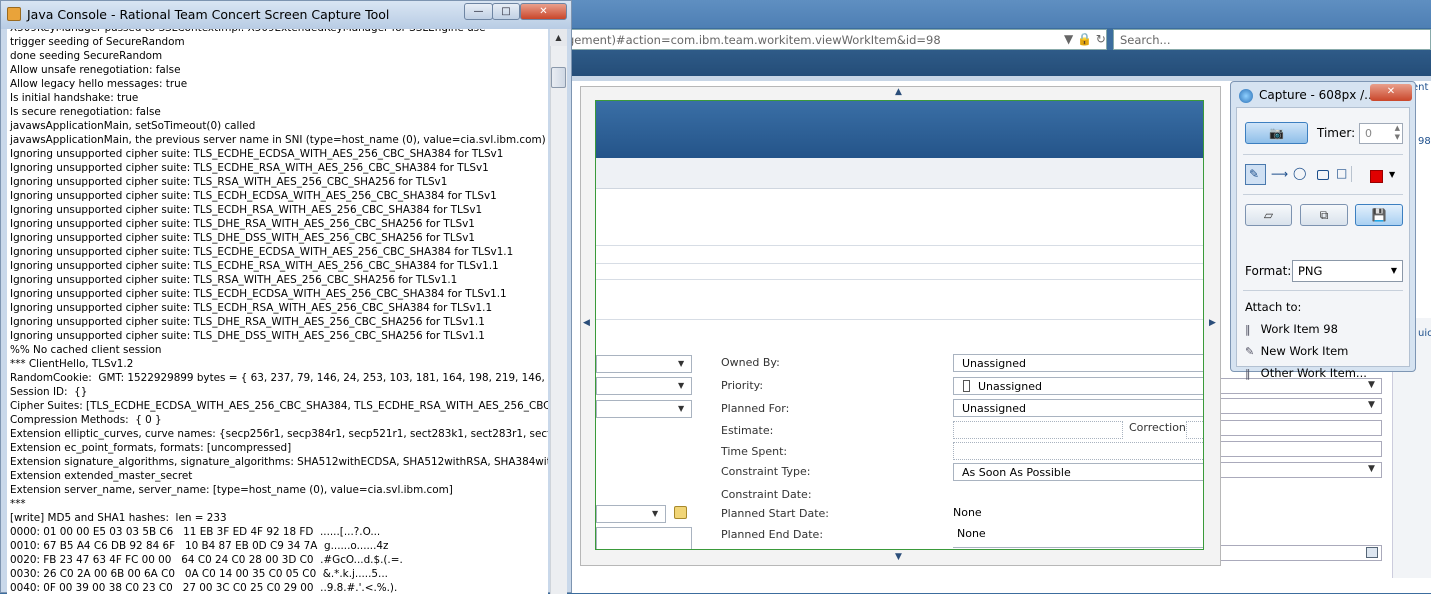 Image resolution: width=1431 pixels, height=594 pixels. Describe the element at coordinates (1078, 386) in the screenshot. I see `priority-field: Unassigned` at that location.